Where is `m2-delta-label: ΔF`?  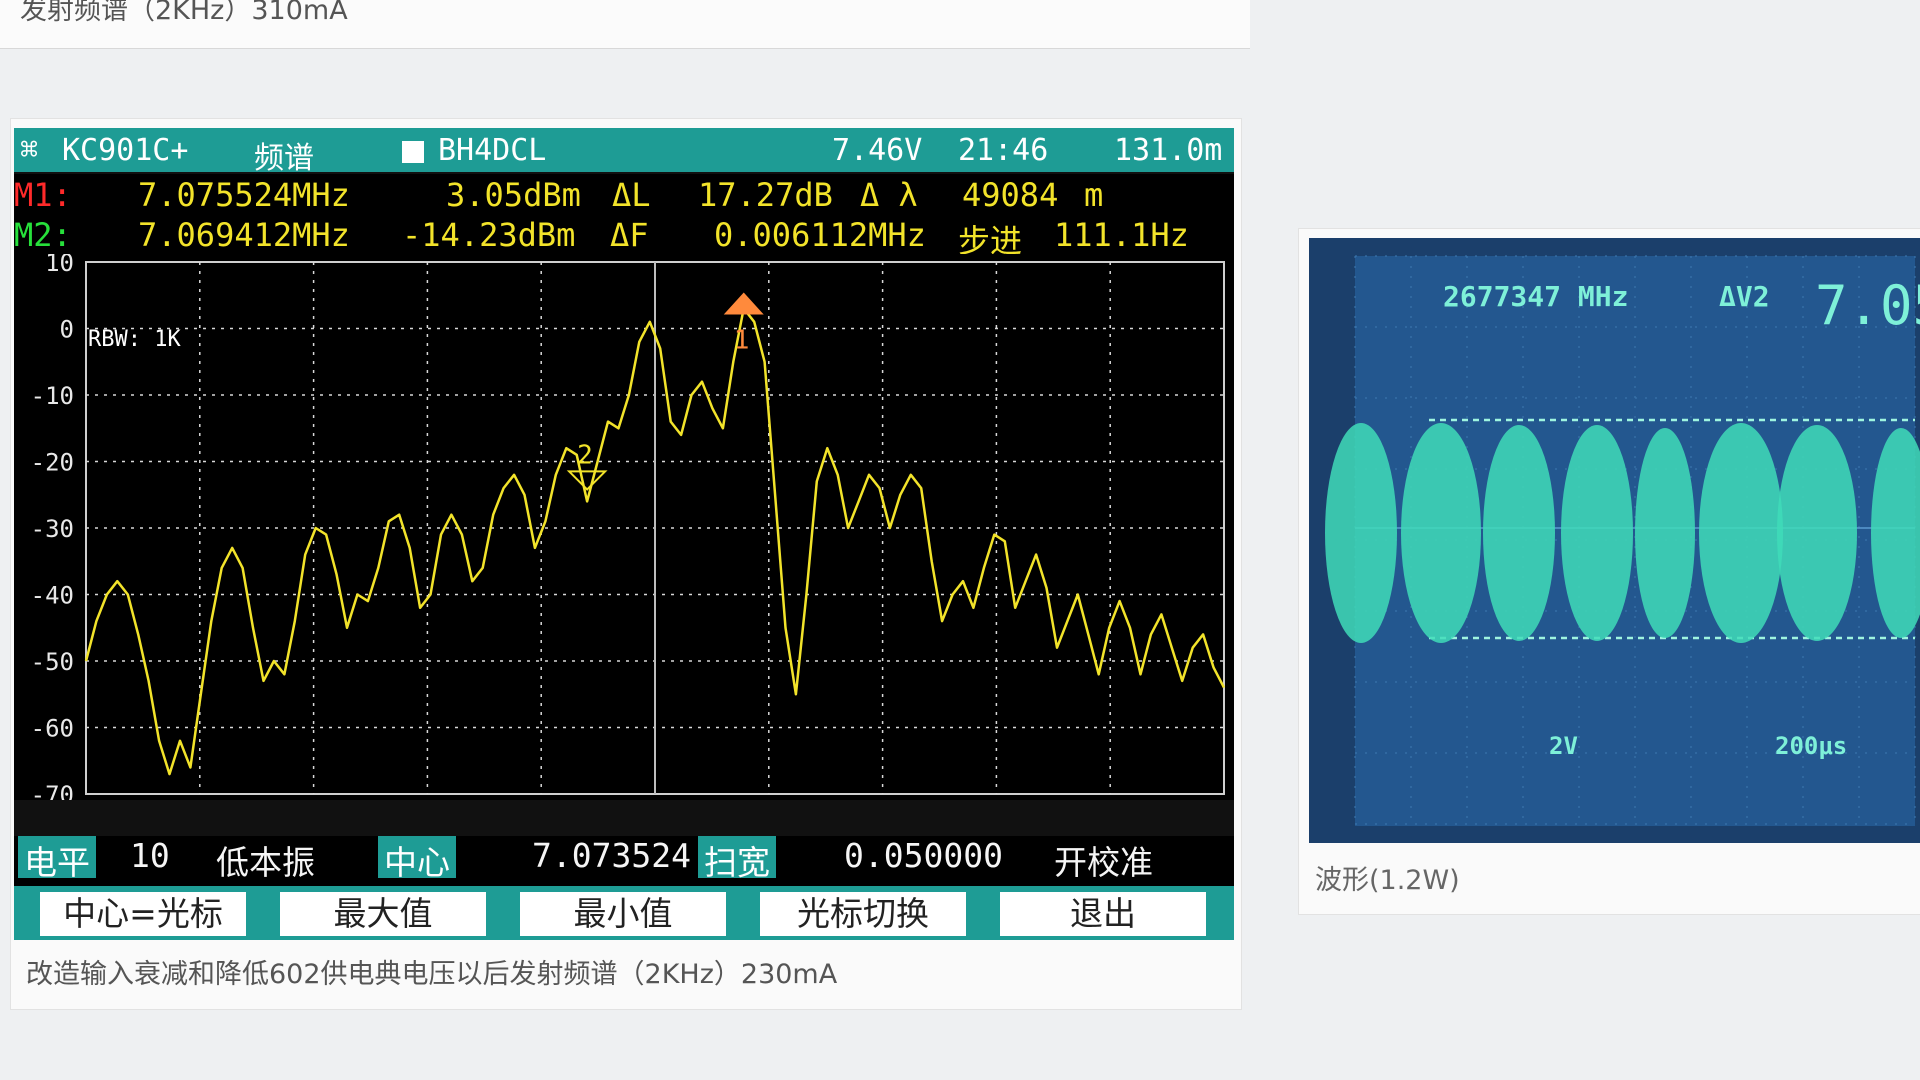 m2-delta-label: ΔF is located at coordinates (629, 235).